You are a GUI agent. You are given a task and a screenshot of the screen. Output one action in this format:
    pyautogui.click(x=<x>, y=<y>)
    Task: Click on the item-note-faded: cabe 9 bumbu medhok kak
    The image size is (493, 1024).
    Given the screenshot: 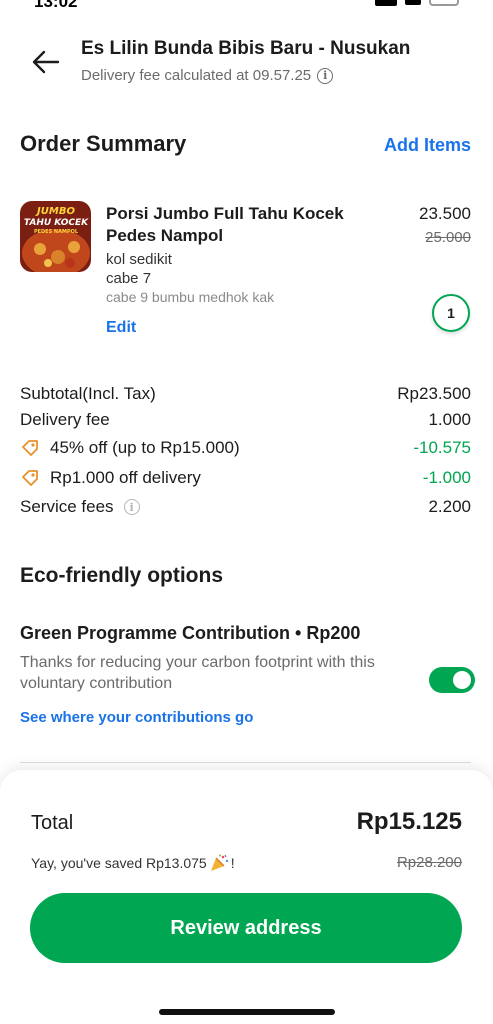 What is the action you would take?
    pyautogui.click(x=190, y=297)
    